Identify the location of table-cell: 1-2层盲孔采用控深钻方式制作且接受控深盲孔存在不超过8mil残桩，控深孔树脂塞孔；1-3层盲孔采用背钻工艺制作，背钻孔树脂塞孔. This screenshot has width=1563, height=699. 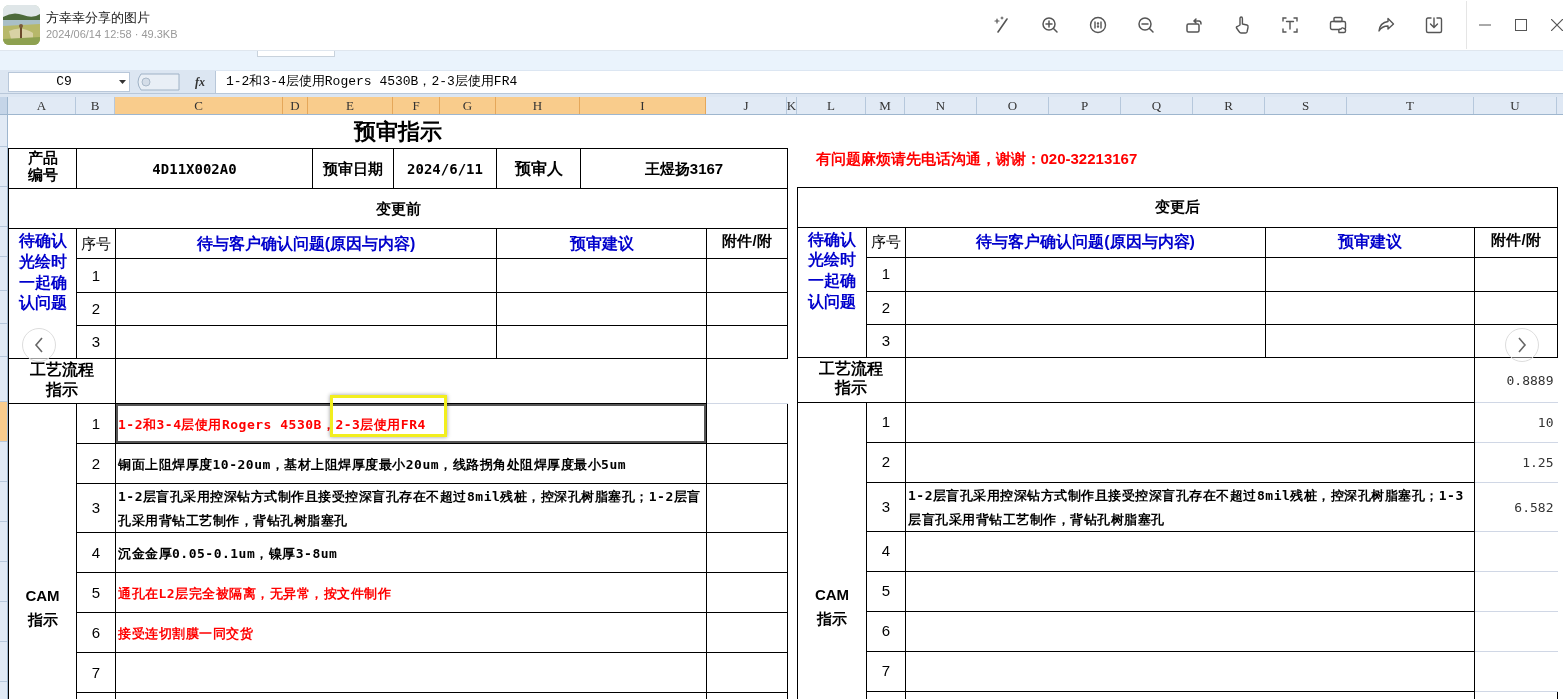
(1186, 507).